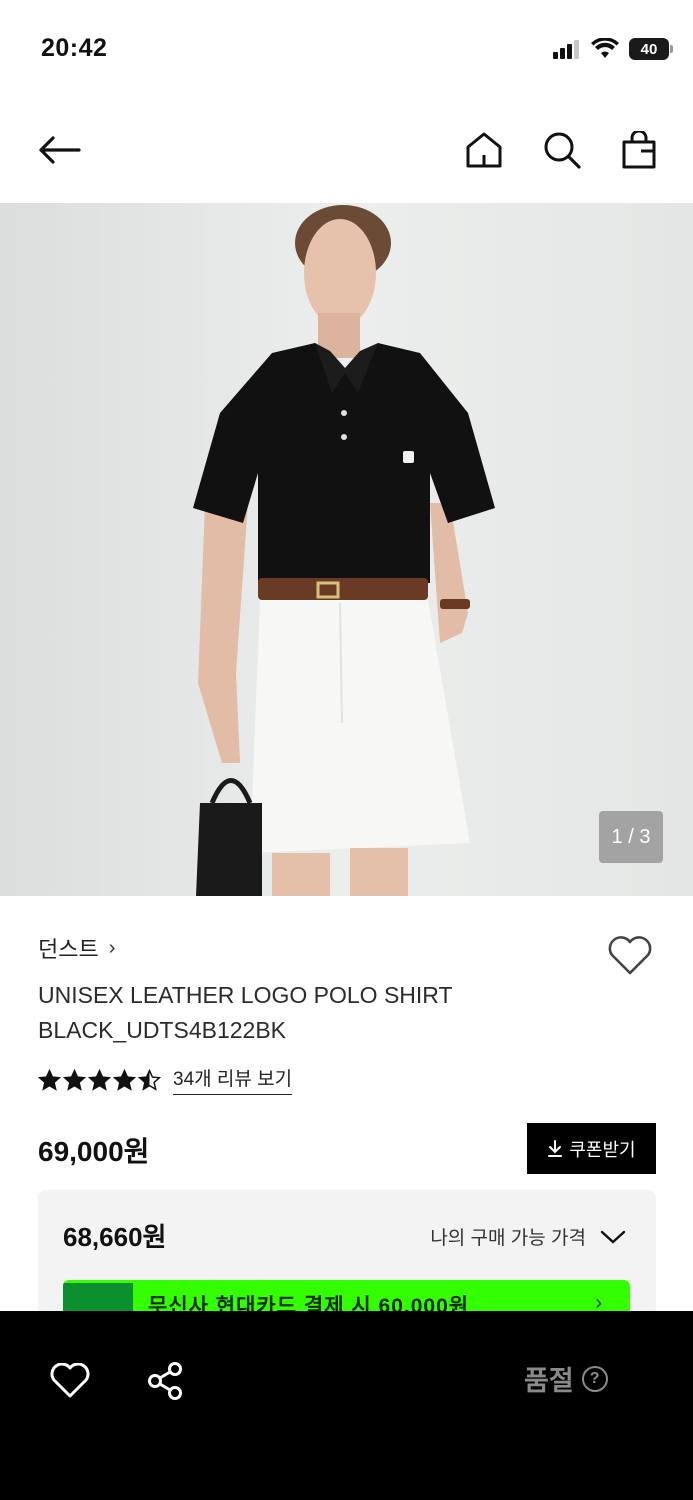  Describe the element at coordinates (165, 1079) in the screenshot. I see `rating-row: 34개 리뷰 보기` at that location.